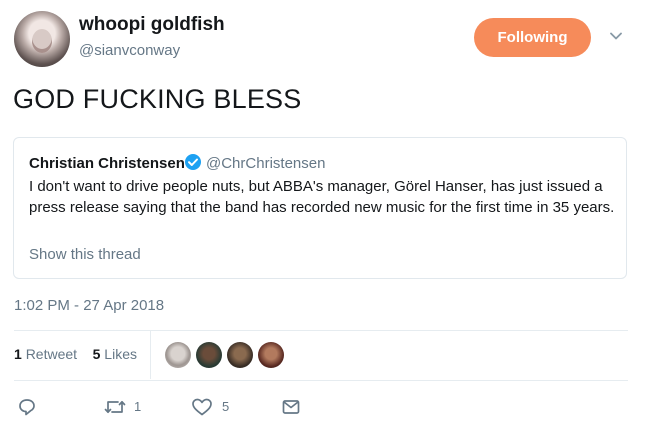  What do you see at coordinates (138, 406) in the screenshot?
I see `retweet-count: 1` at bounding box center [138, 406].